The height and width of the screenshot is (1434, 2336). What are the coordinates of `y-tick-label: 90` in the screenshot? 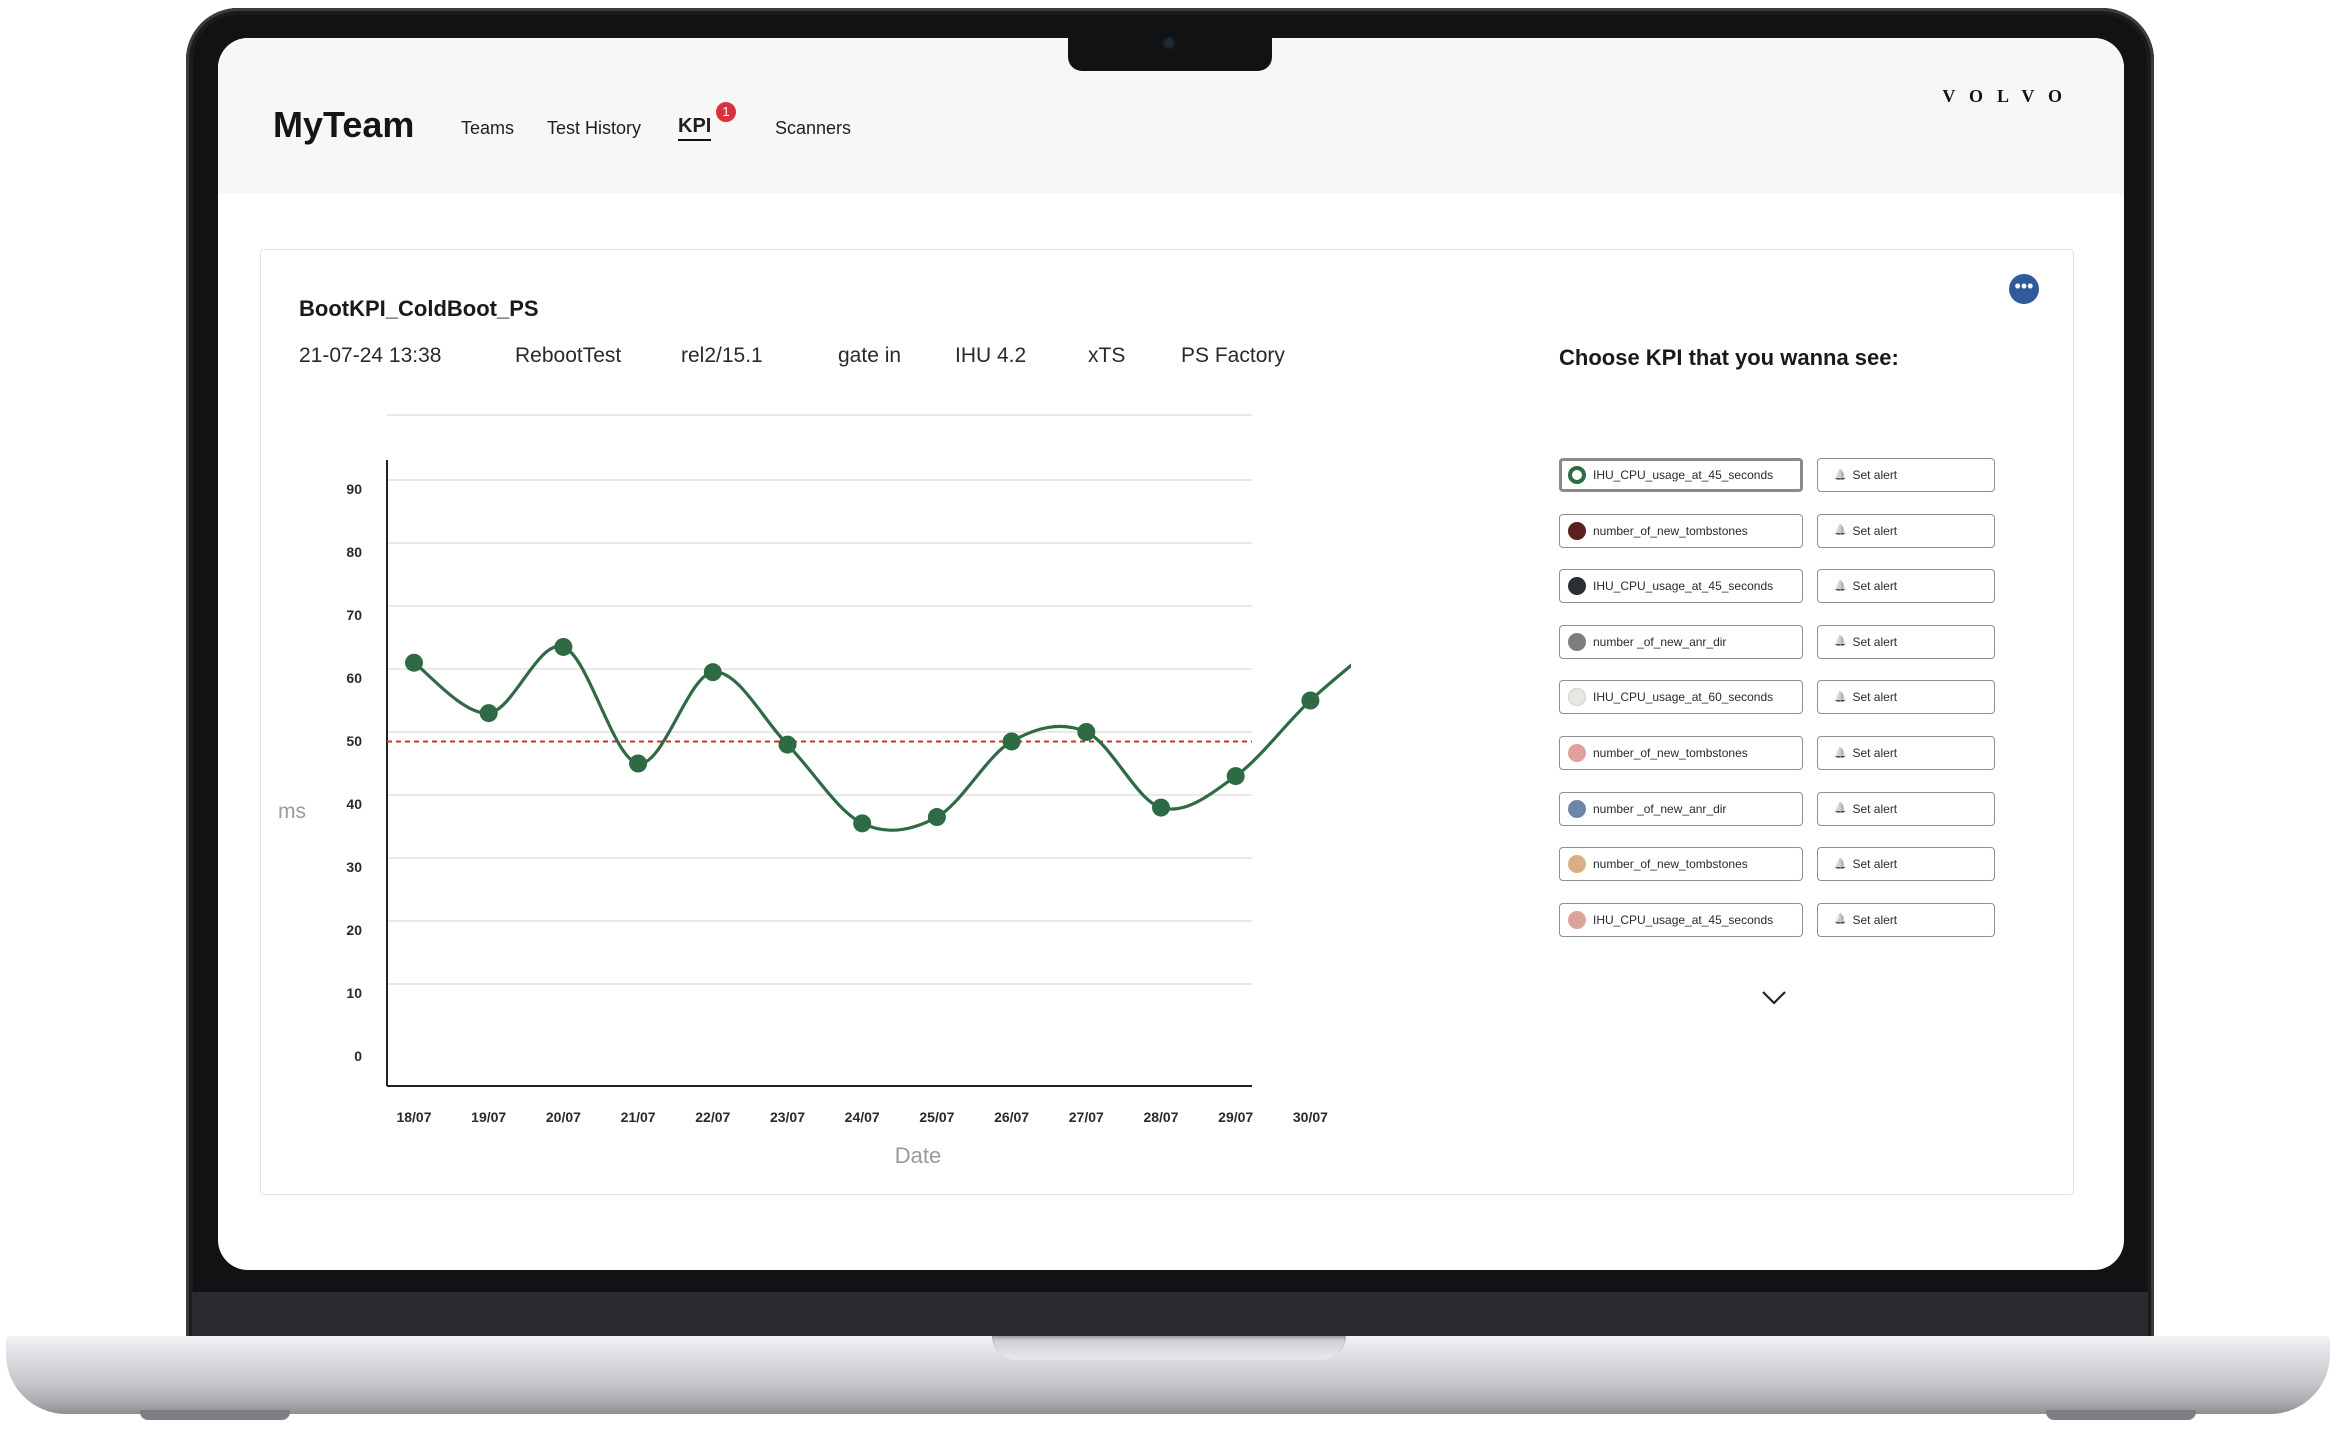 It's located at (354, 489).